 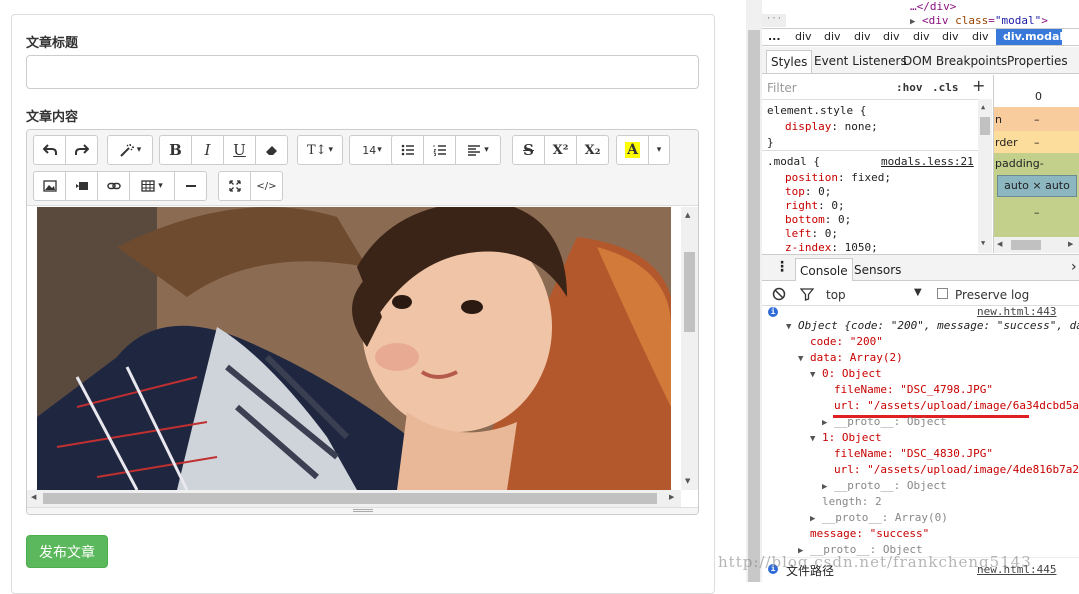 What do you see at coordinates (985, 176) in the screenshot?
I see `styles-scrollbar: ▲ ▼` at bounding box center [985, 176].